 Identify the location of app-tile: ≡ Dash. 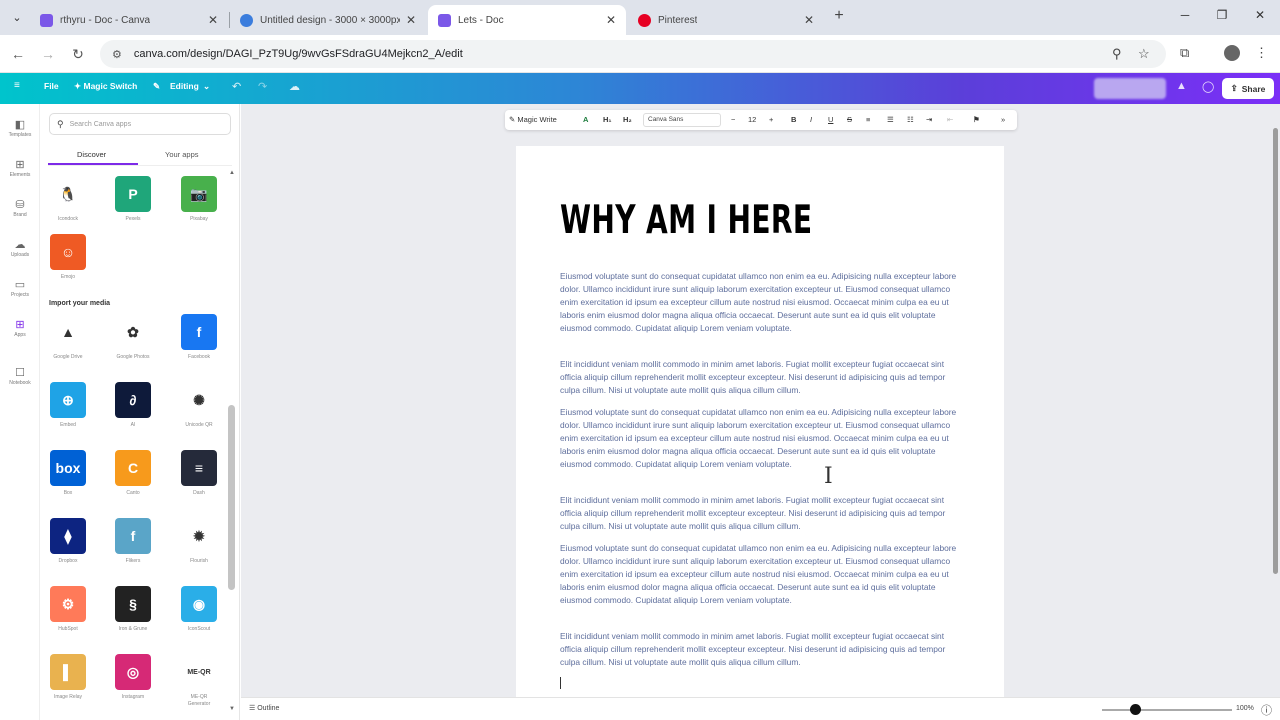
(199, 473).